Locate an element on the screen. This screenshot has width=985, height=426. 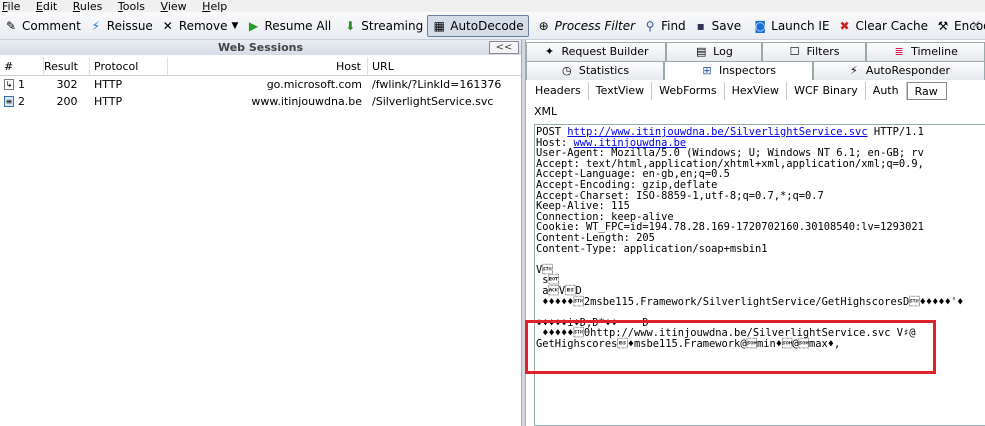
raw-line: s is located at coordinates (547, 280).